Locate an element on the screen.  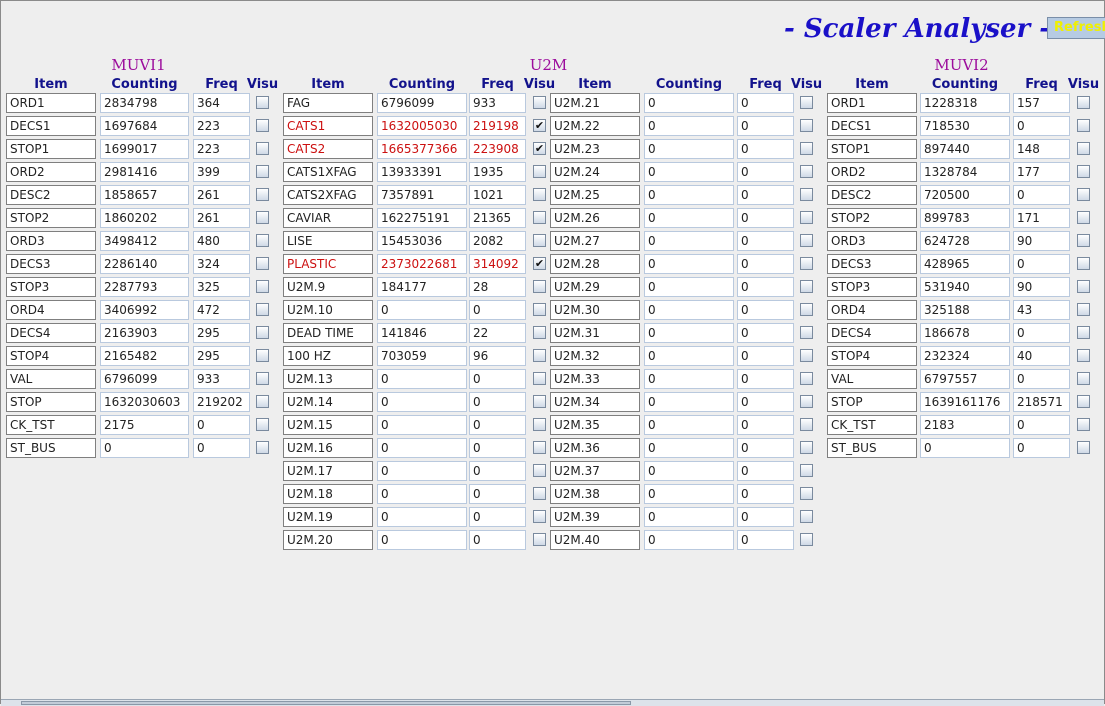
freq-field: 177 is located at coordinates (1041, 172).